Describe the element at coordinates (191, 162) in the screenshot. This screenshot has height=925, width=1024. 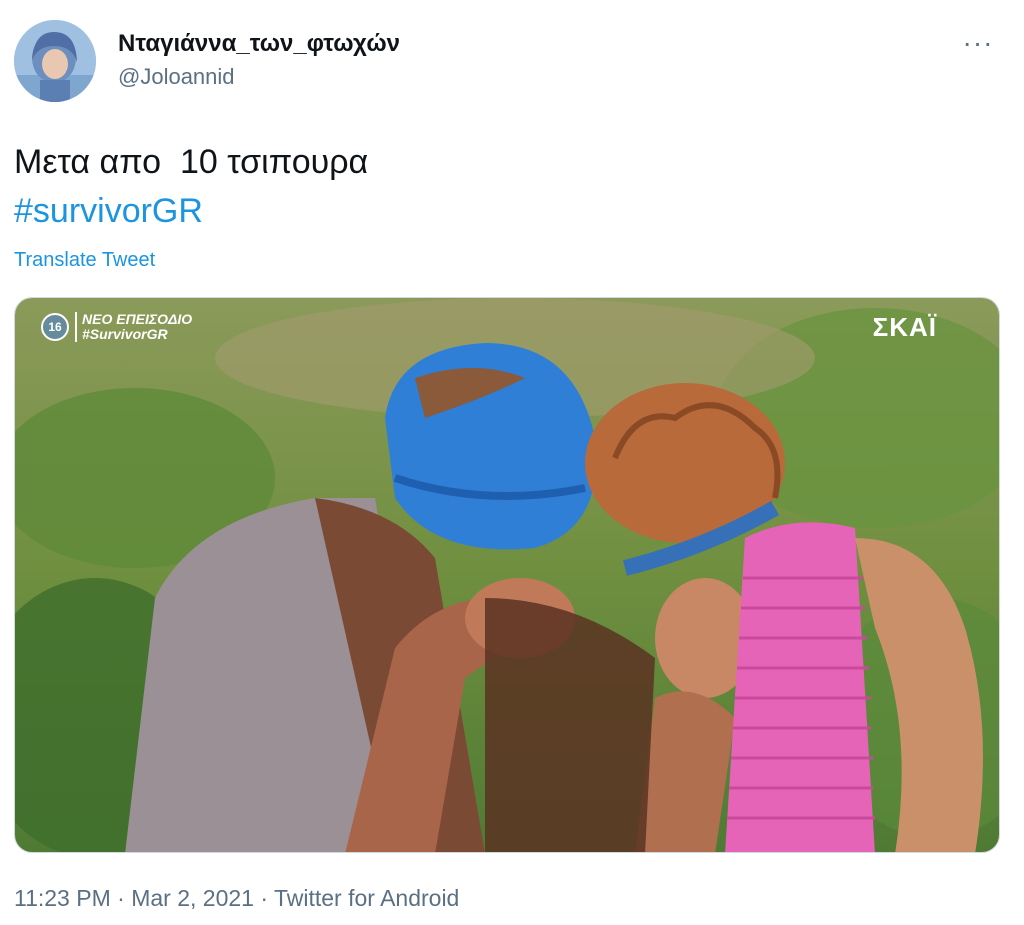
I see `tweet-text: Μετα απο 10 τσιπουρα` at that location.